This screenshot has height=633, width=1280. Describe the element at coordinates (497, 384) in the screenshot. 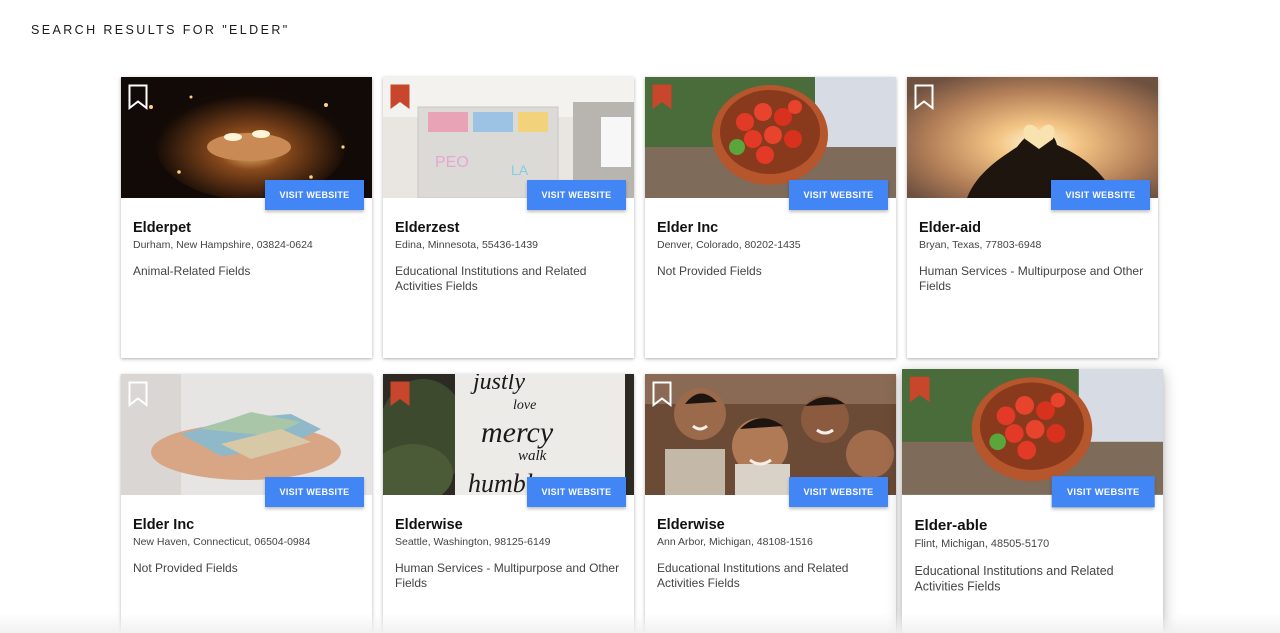

I see `svg-text: justly` at that location.